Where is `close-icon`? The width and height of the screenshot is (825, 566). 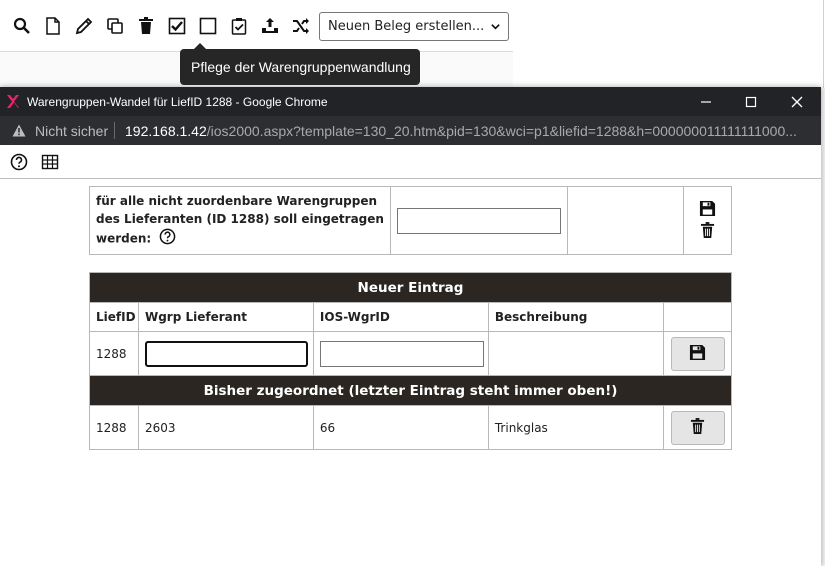
close-icon is located at coordinates (797, 101).